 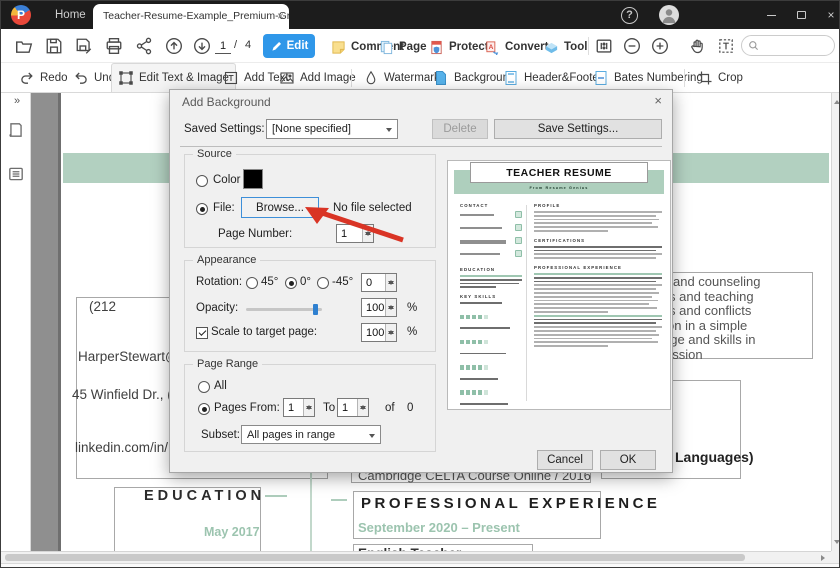 What do you see at coordinates (252, 283) in the screenshot?
I see `rotation-45-radio` at bounding box center [252, 283].